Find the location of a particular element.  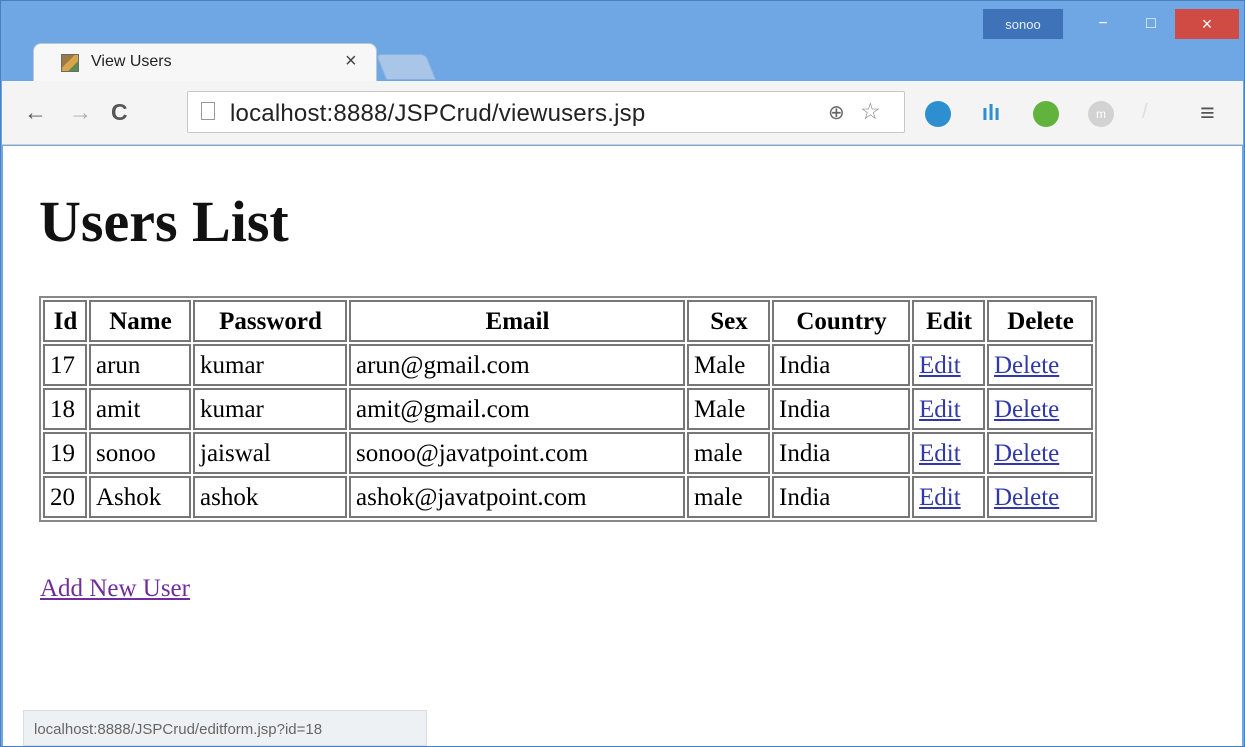

cell-password: ashok is located at coordinates (270, 497).